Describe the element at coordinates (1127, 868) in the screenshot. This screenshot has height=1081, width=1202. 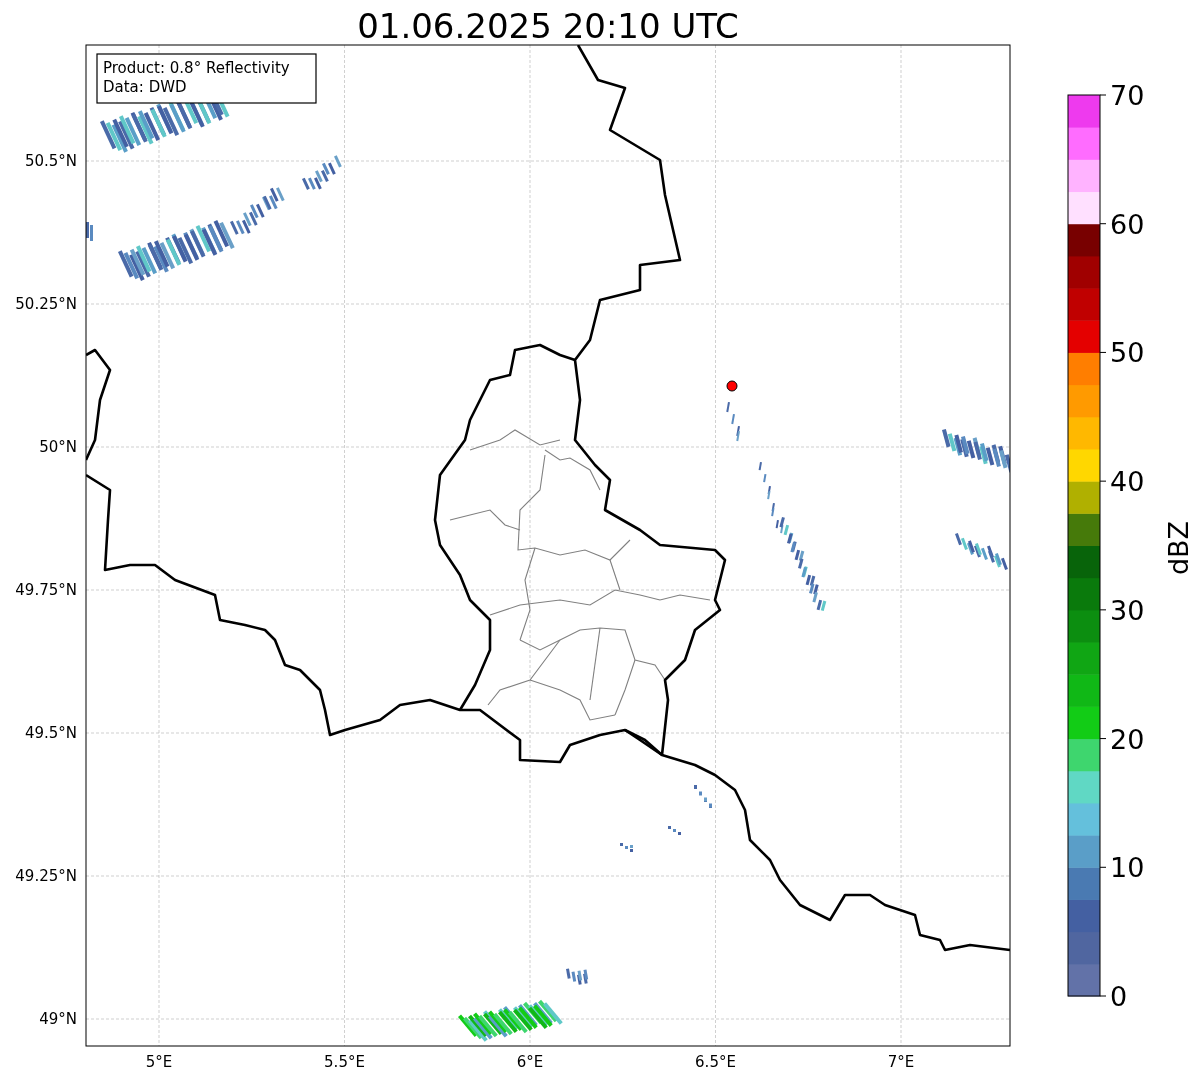
I see `colorbar-tick-label: 10` at that location.